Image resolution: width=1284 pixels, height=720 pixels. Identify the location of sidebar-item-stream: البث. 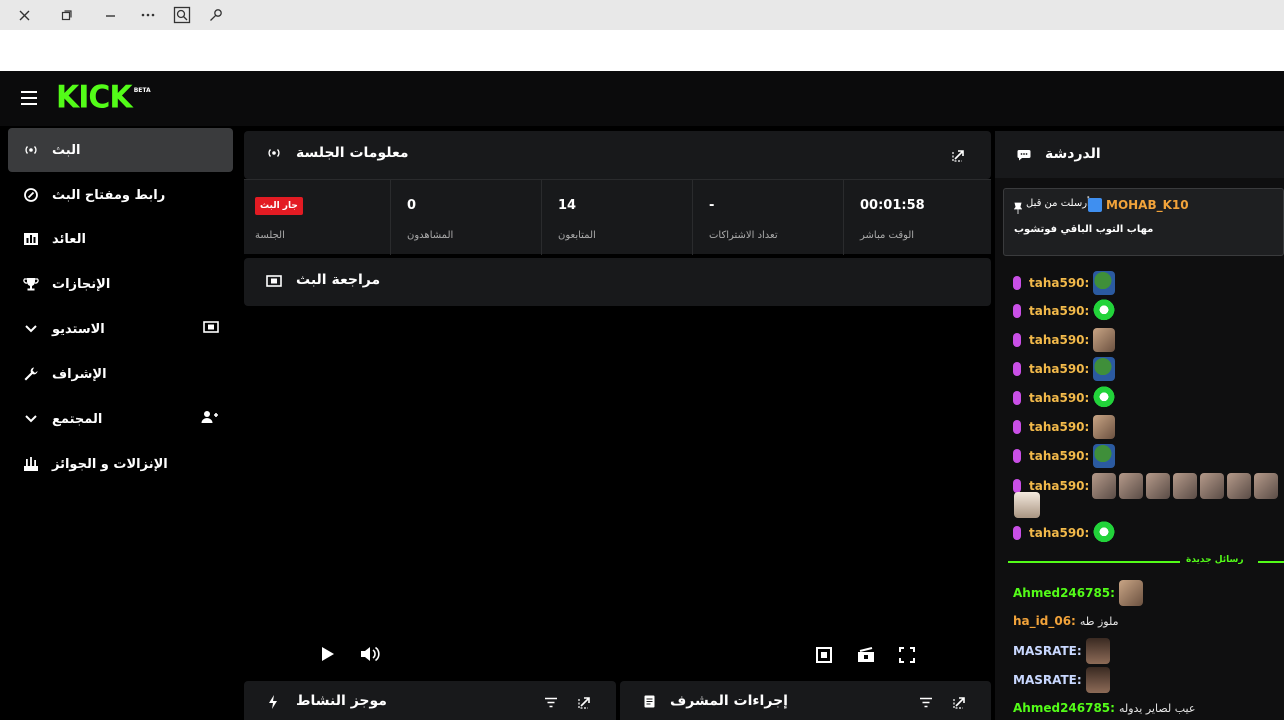
(120, 150).